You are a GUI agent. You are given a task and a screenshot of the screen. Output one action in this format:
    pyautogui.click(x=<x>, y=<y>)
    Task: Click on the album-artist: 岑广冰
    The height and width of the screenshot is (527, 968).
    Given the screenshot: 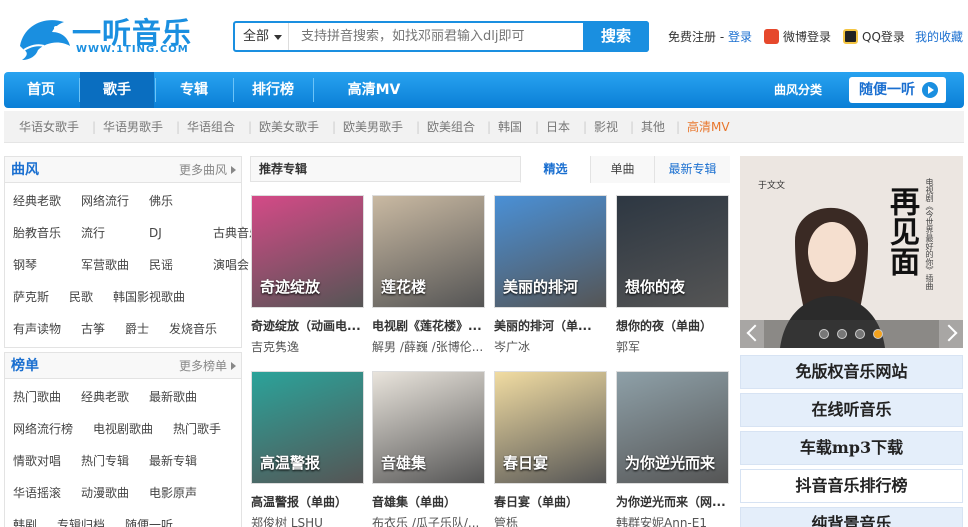 What is the action you would take?
    pyautogui.click(x=553, y=346)
    